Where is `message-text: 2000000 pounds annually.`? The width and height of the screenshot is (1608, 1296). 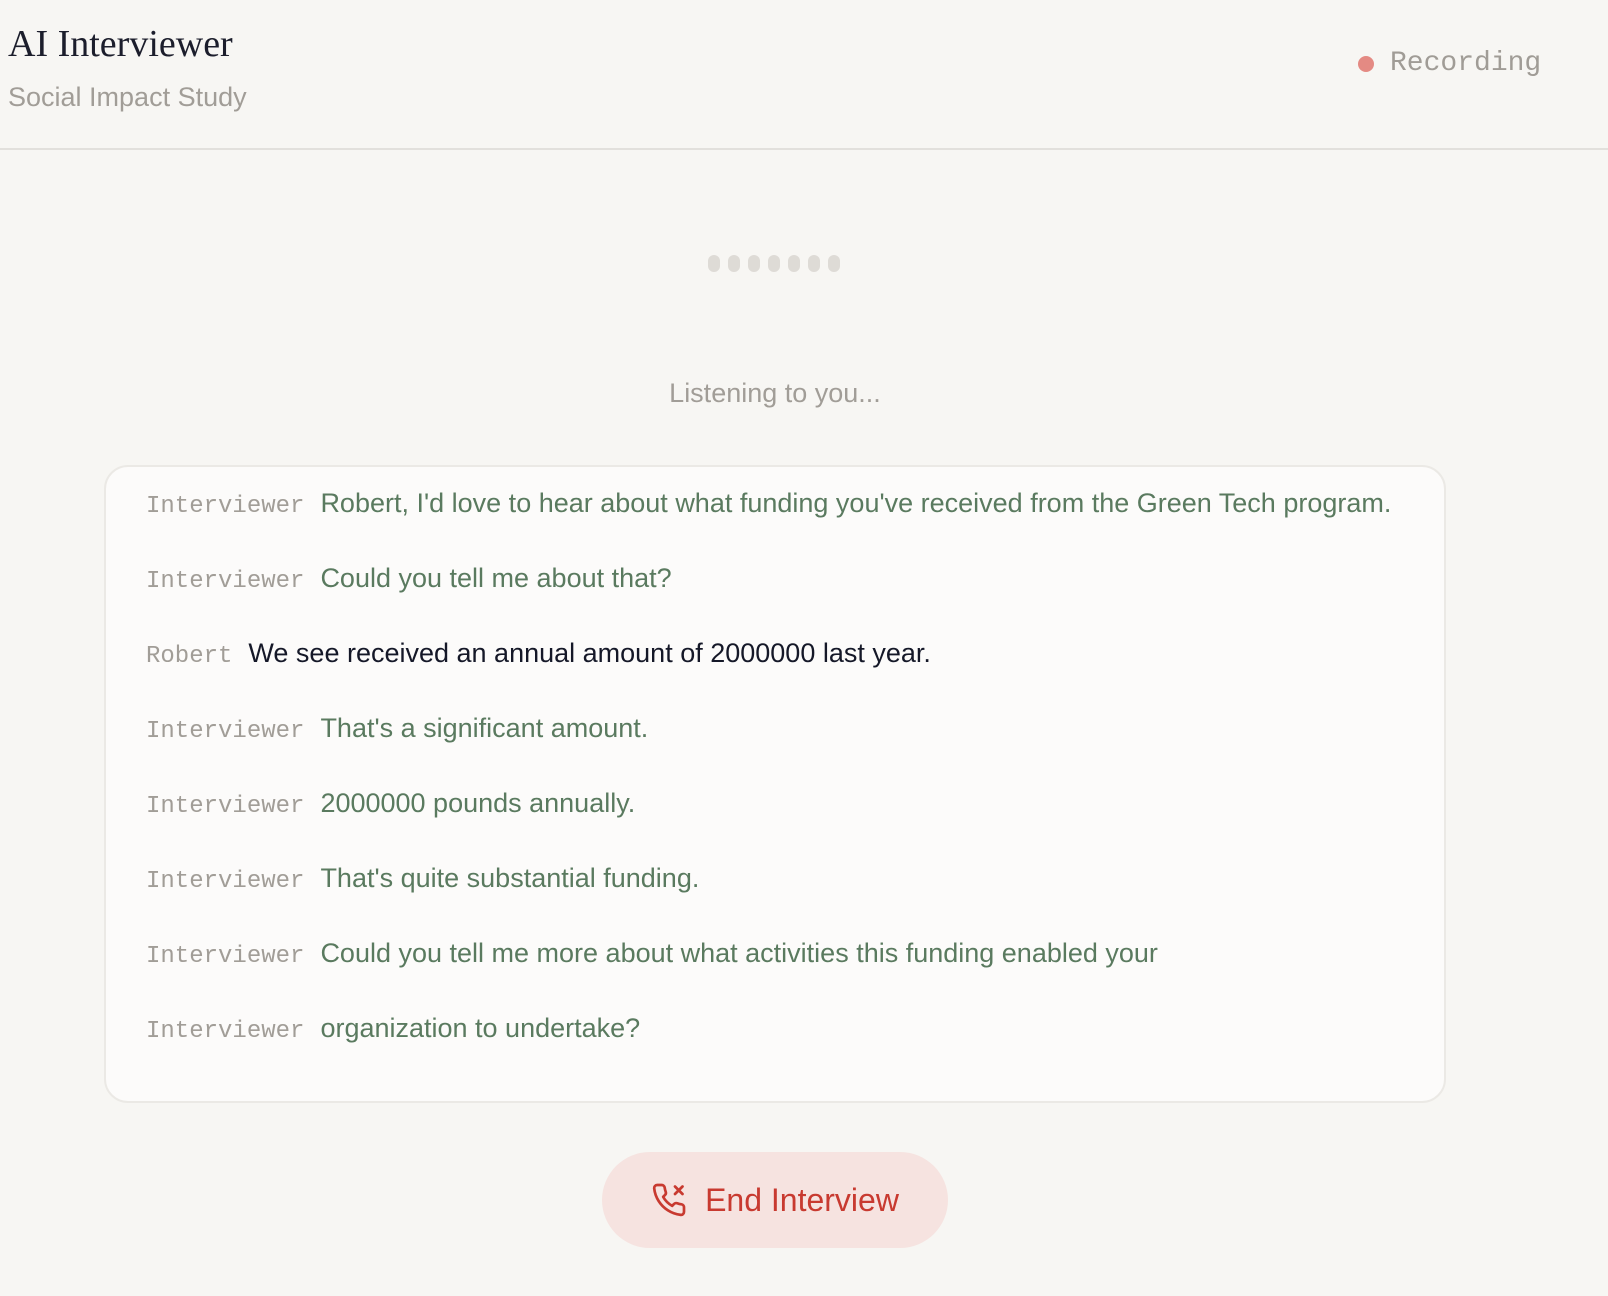
message-text: 2000000 pounds annually. is located at coordinates (478, 803).